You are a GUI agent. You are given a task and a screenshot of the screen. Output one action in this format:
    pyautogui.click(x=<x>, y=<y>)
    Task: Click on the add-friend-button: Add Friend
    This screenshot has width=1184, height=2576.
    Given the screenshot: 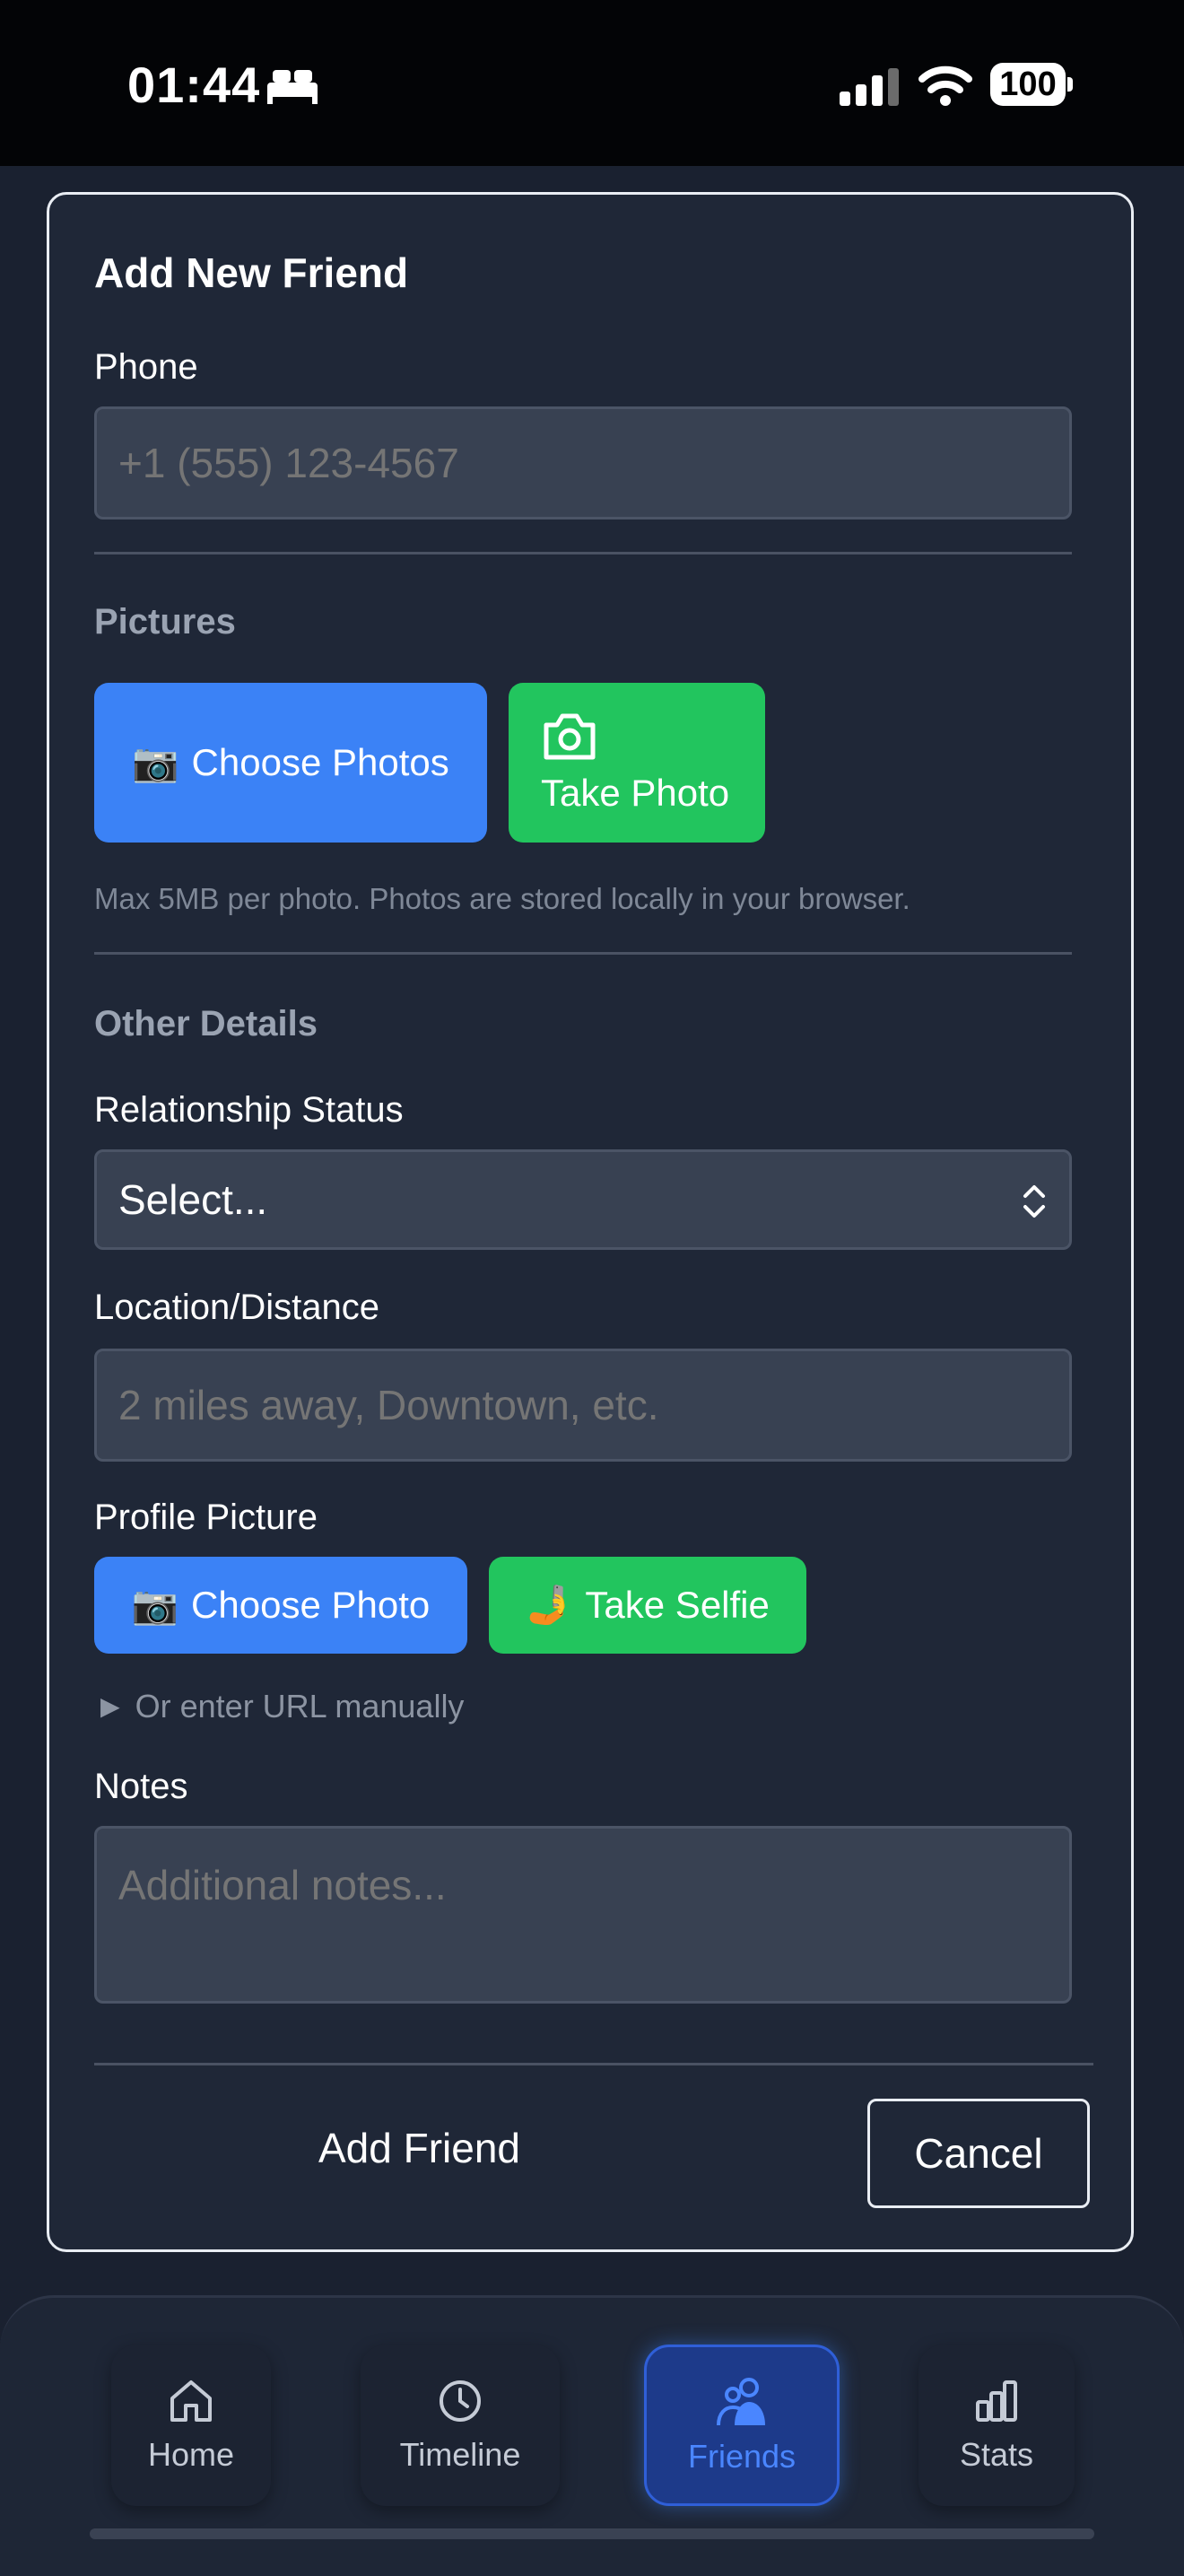 What is the action you would take?
    pyautogui.click(x=419, y=2148)
    